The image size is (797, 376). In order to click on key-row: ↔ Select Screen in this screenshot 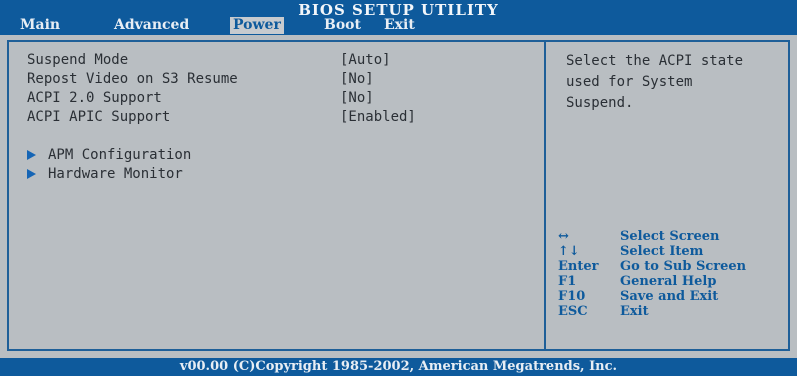, I will do `click(652, 236)`.